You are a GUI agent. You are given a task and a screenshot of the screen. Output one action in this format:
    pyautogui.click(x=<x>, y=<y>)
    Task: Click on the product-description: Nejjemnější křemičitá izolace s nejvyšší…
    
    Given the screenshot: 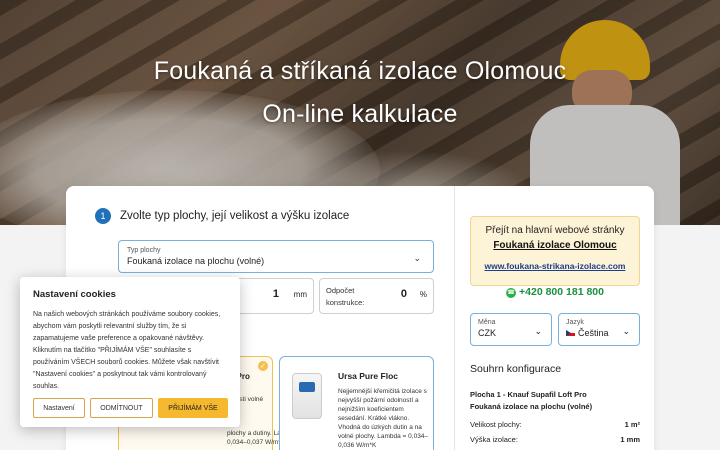 What is the action you would take?
    pyautogui.click(x=383, y=418)
    